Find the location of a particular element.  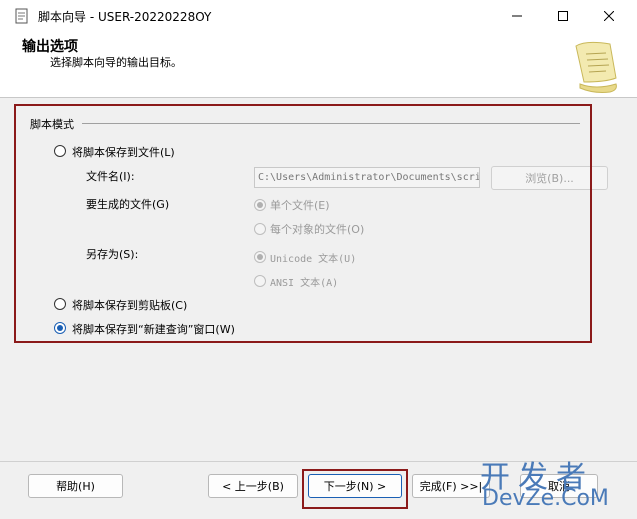

save-as-label: 另存为(S): is located at coordinates (112, 254).